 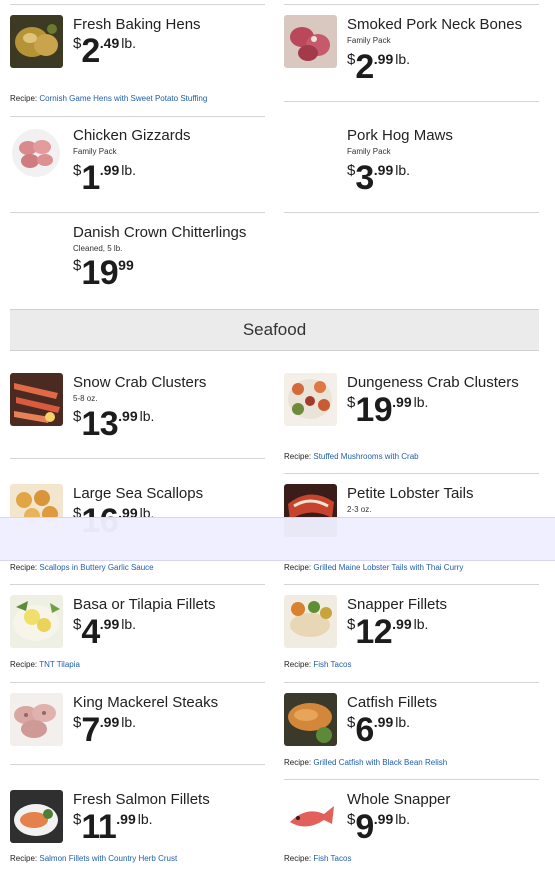 I want to click on recipe-line: Recipe: Scallops in Buttery Garlic Sauce, so click(x=82, y=567).